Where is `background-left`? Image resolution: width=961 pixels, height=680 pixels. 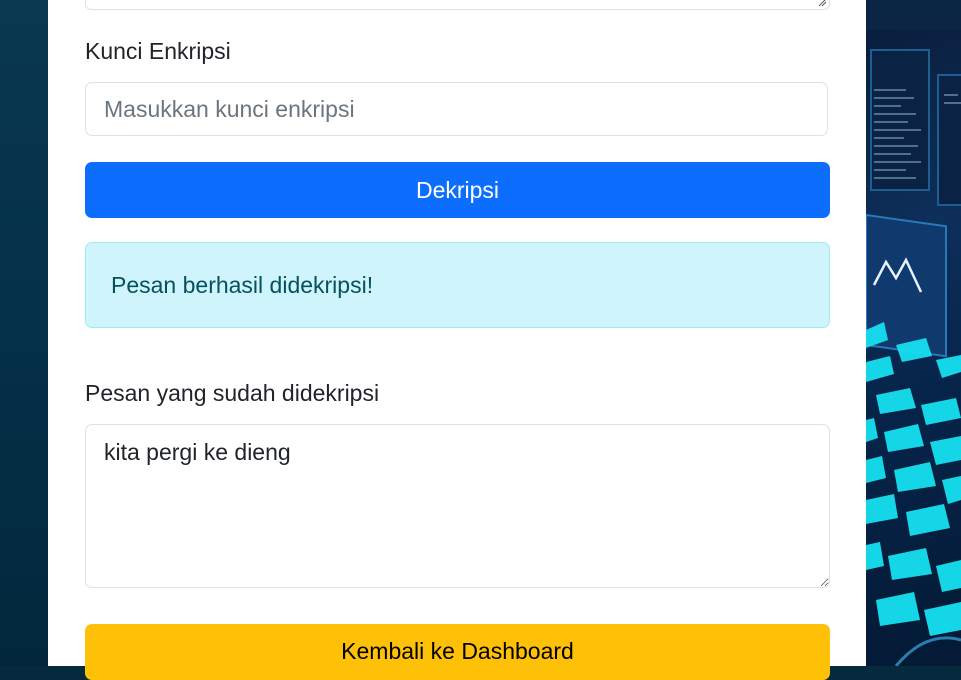
background-left is located at coordinates (24, 333).